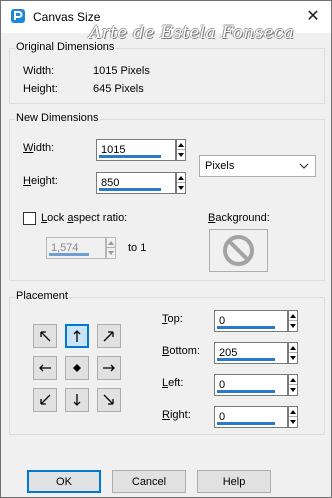  Describe the element at coordinates (181, 178) in the screenshot. I see `height-up-arrow-icon` at that location.